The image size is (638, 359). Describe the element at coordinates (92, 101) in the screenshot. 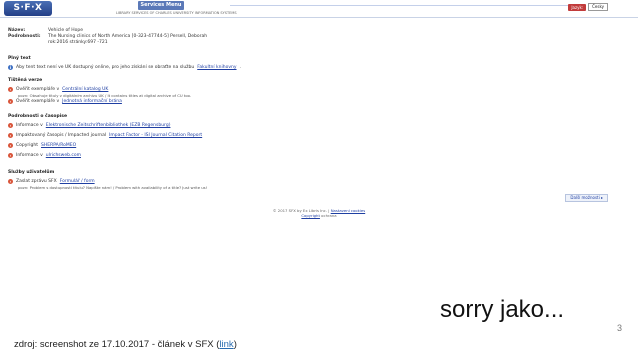

I see `gateway-link: Jednotná informační brána` at that location.